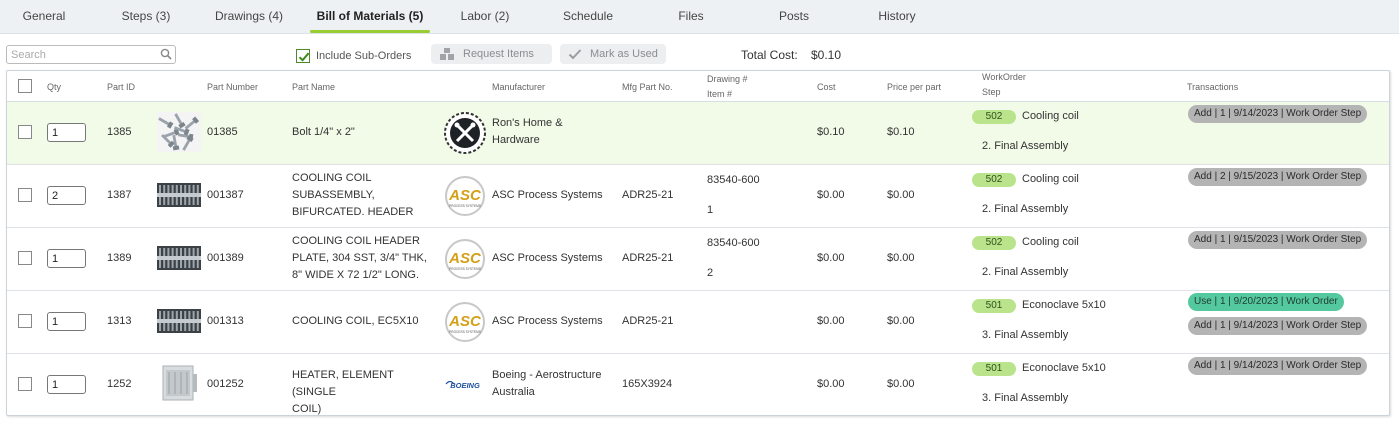 The width and height of the screenshot is (1399, 422). What do you see at coordinates (648, 321) in the screenshot?
I see `mfg-part-no: ADR25-21` at bounding box center [648, 321].